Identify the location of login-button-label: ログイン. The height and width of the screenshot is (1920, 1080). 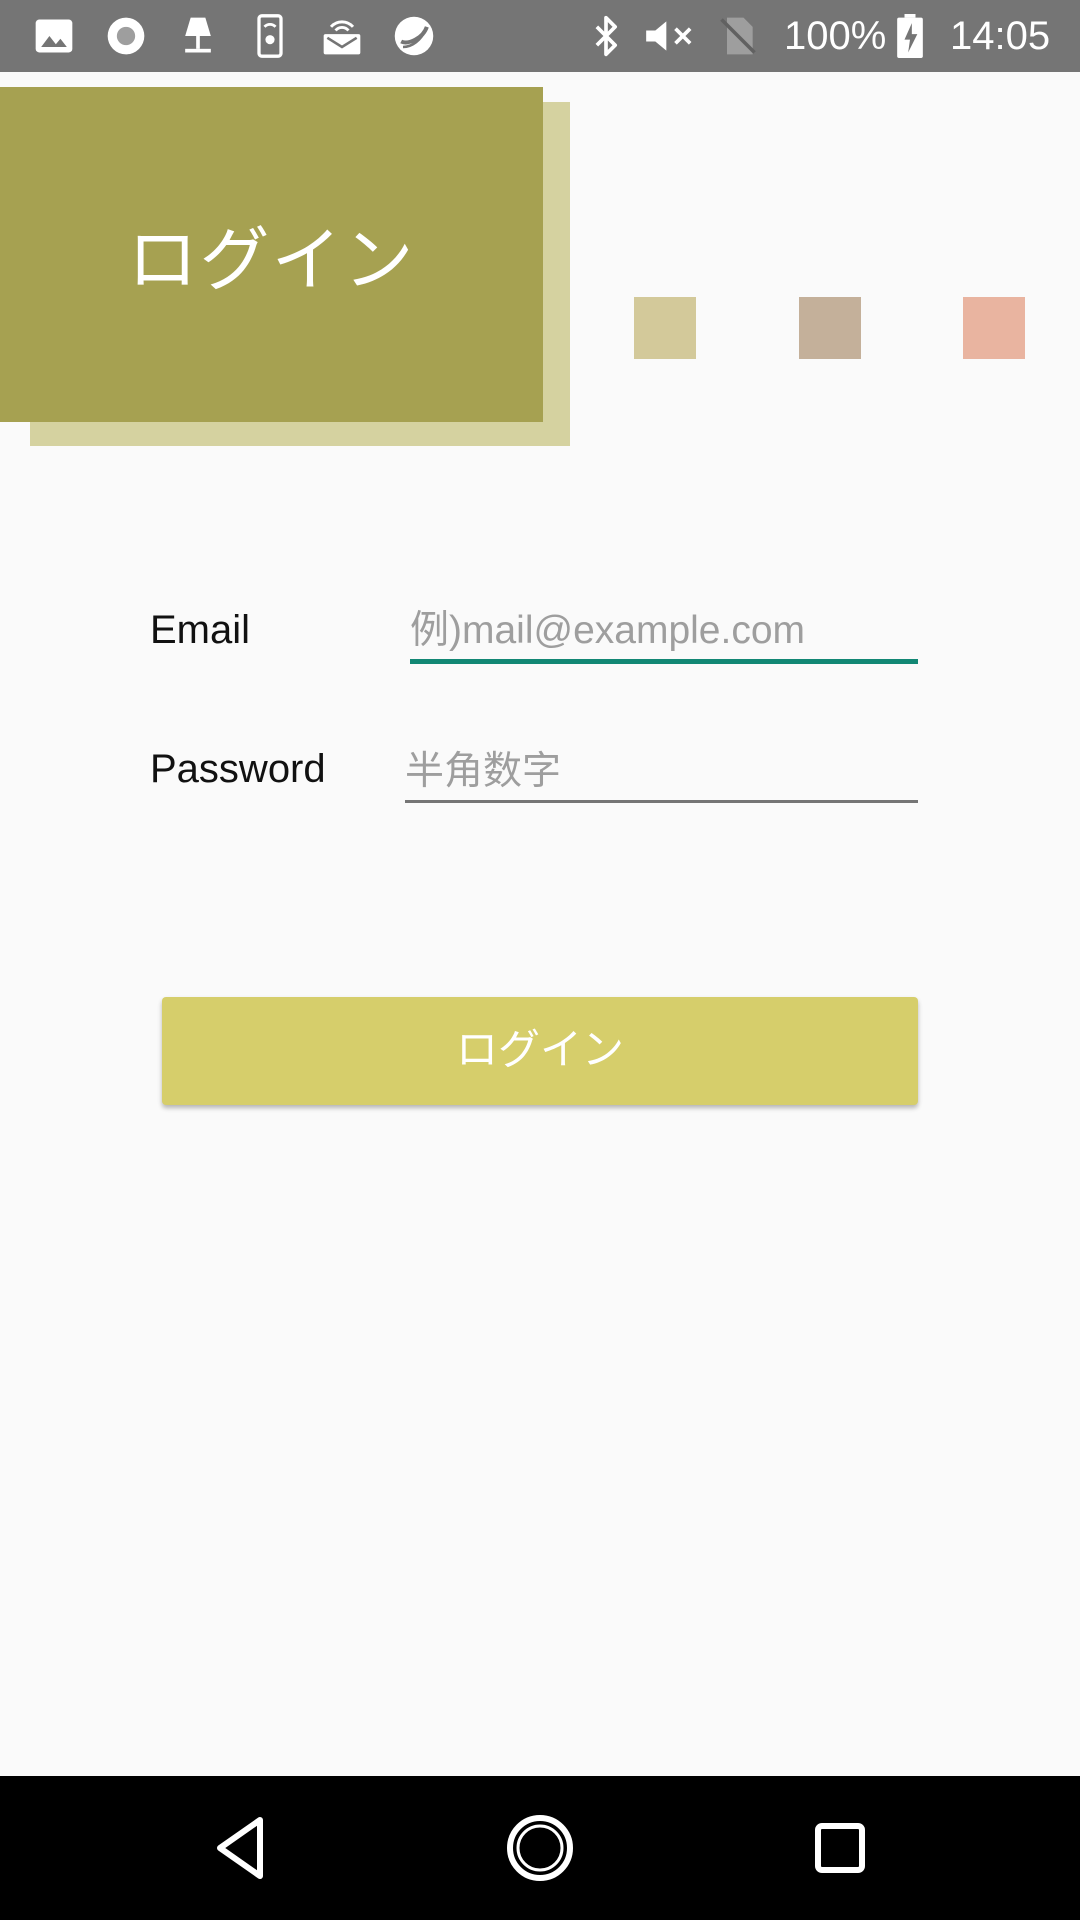
(539, 1049).